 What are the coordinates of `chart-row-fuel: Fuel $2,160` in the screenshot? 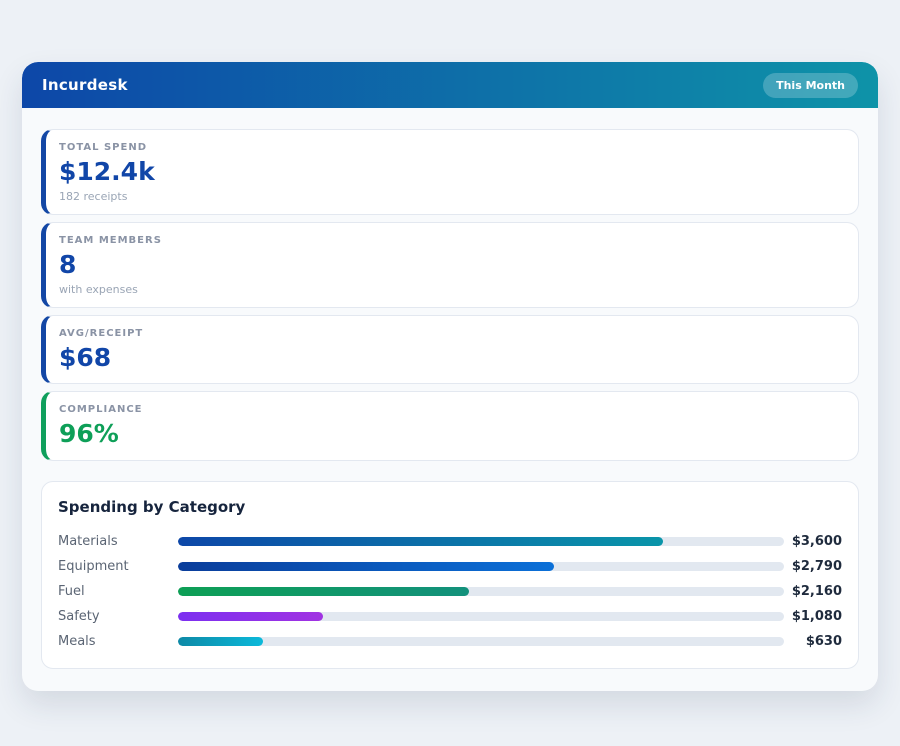 It's located at (450, 591).